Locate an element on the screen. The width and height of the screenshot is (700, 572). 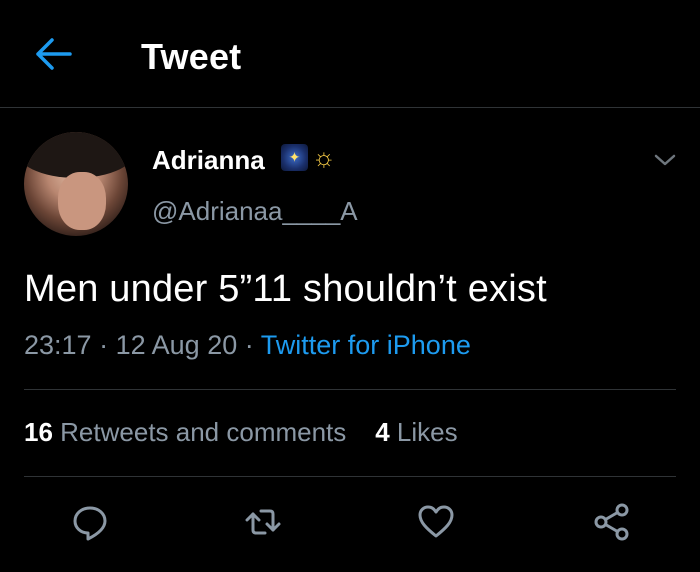
back-button is located at coordinates (54, 54).